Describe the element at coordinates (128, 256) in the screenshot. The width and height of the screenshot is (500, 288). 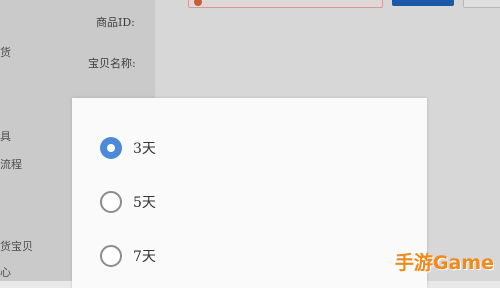
I see `option-7-days: 7天` at that location.